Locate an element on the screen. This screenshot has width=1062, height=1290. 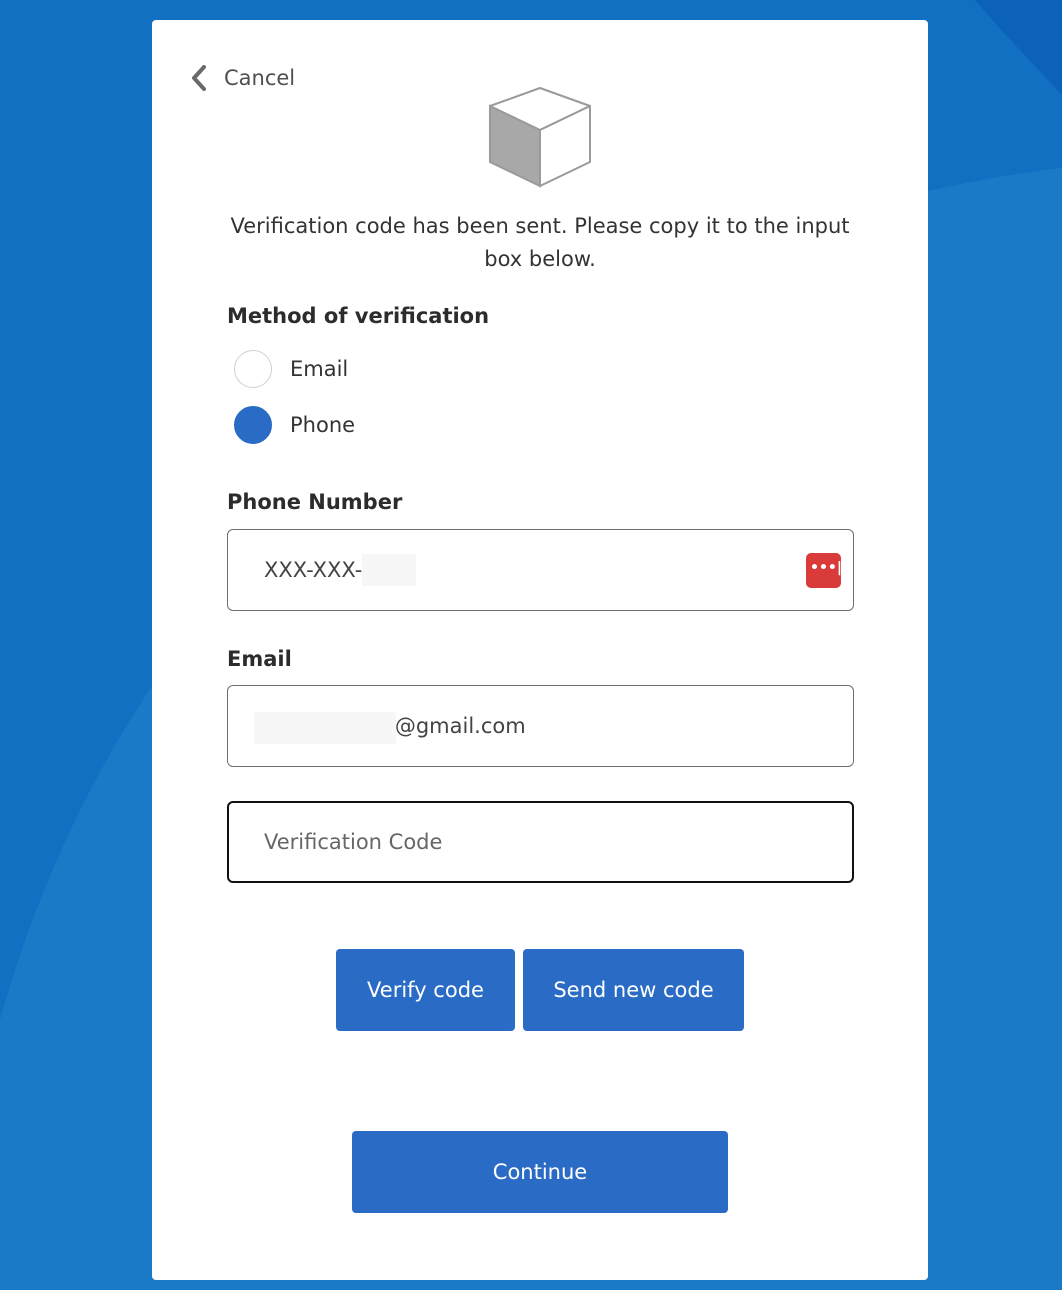
chevron-left-icon is located at coordinates (199, 78).